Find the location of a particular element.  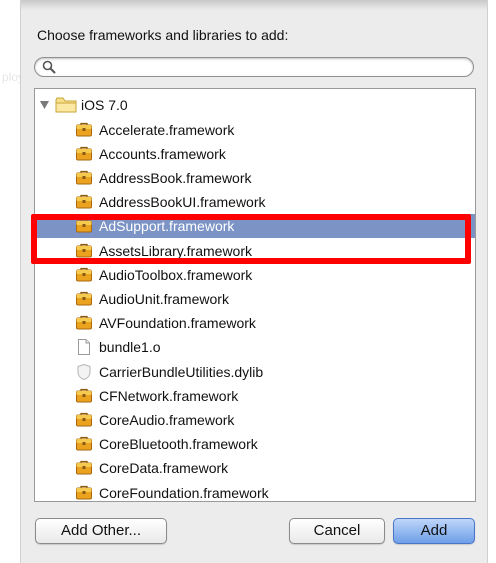

search-input is located at coordinates (261, 68).